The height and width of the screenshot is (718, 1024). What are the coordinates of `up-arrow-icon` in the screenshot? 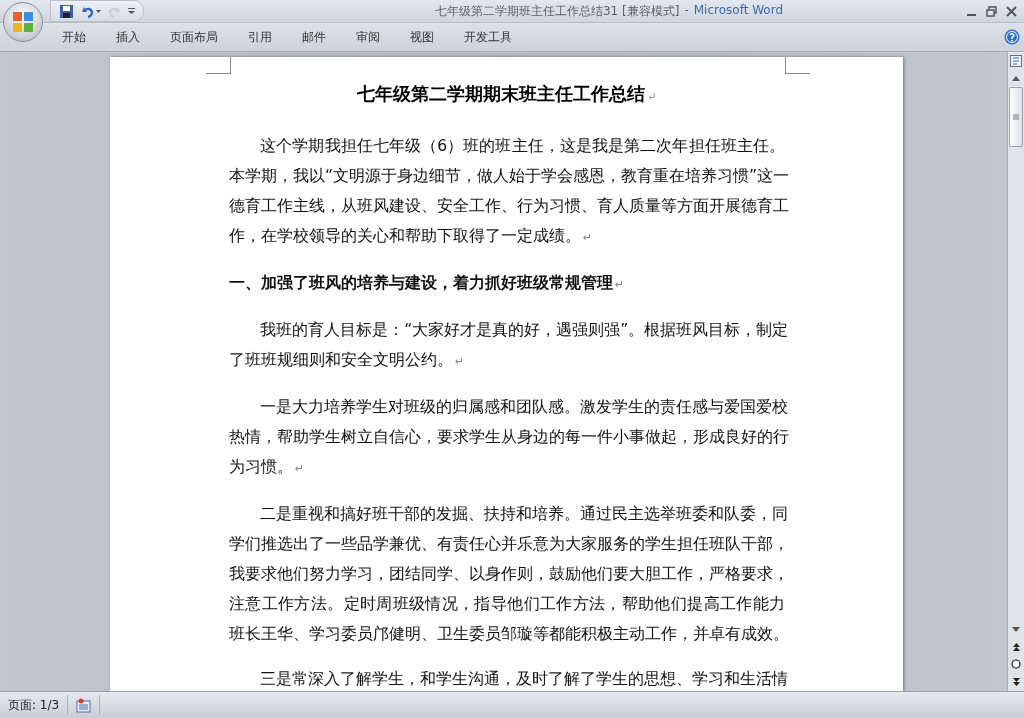 It's located at (1016, 78).